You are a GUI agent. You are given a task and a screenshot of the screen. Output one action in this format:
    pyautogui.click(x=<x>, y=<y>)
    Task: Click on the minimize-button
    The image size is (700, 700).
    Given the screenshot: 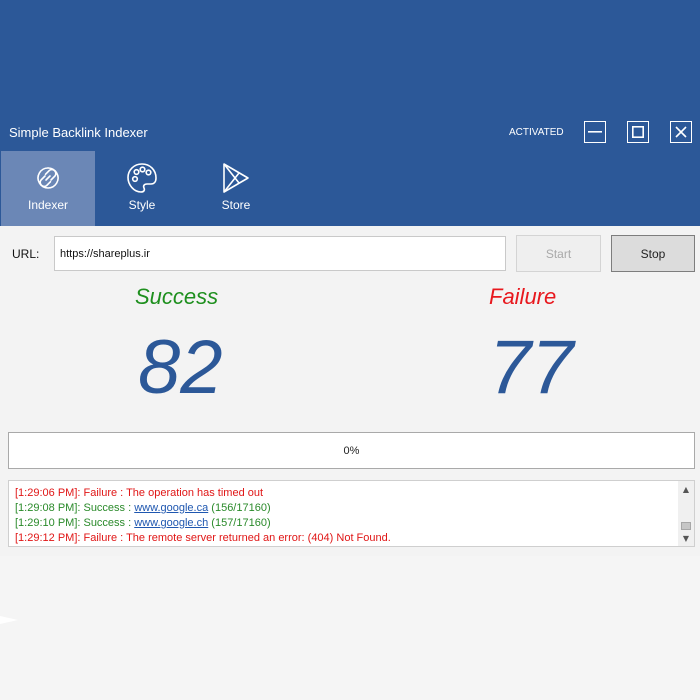 What is the action you would take?
    pyautogui.click(x=595, y=132)
    